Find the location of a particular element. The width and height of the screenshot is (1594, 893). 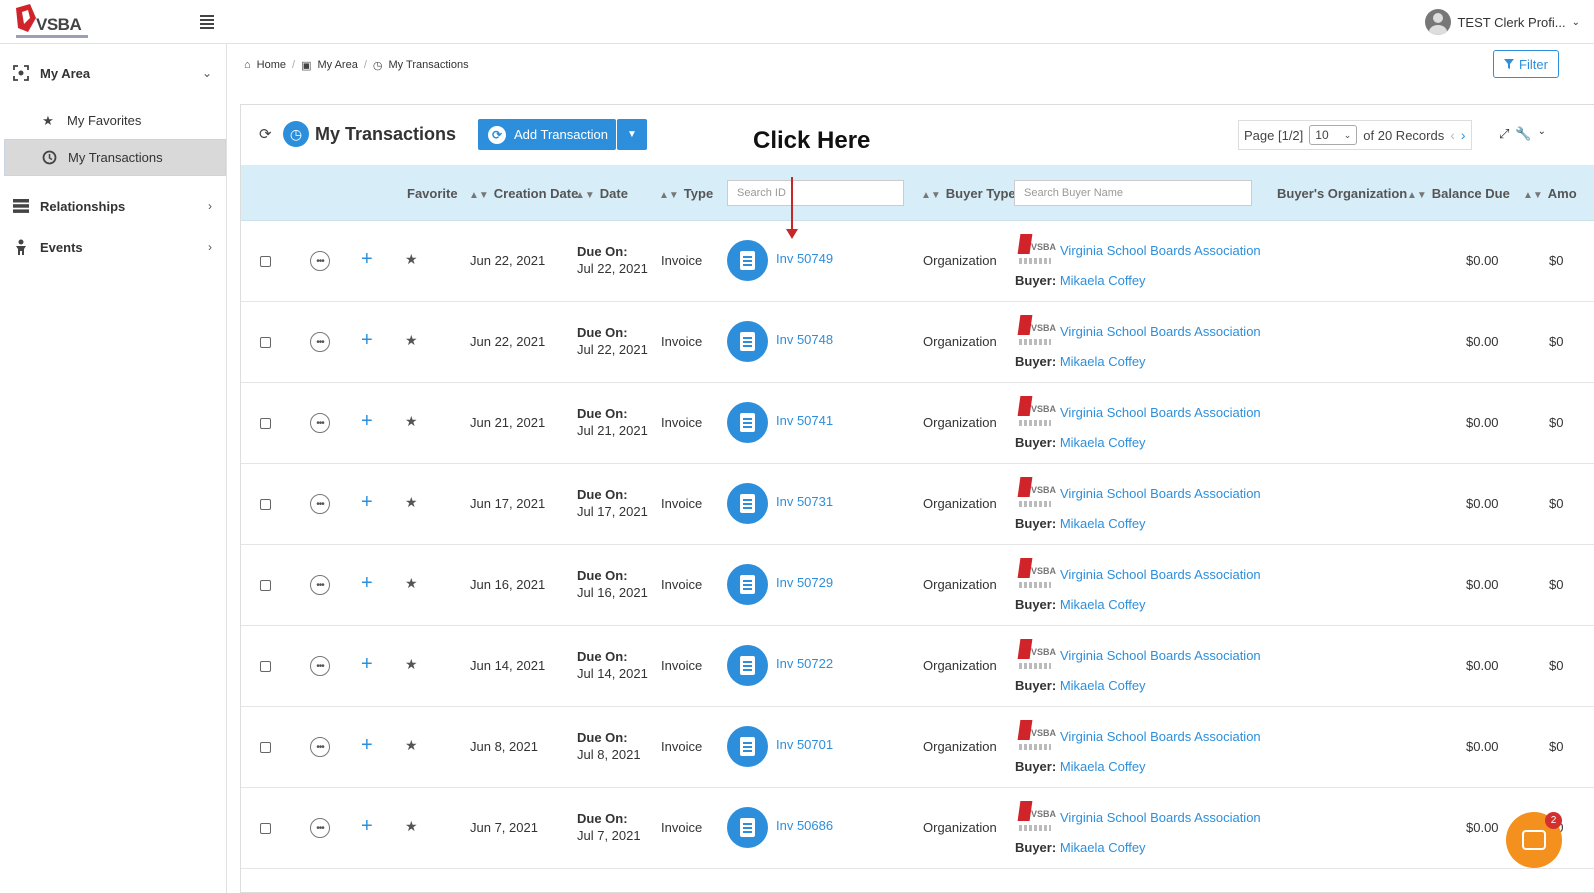

add-transaction-button: ⟳ Add Transaction is located at coordinates (547, 134).